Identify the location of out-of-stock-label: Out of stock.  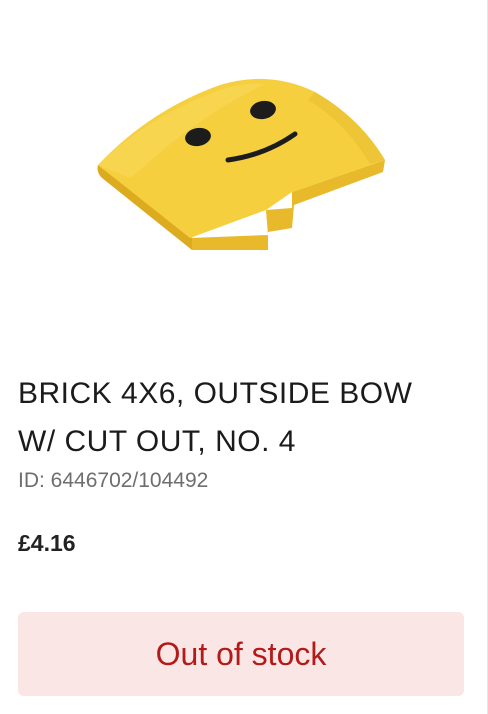
(241, 653).